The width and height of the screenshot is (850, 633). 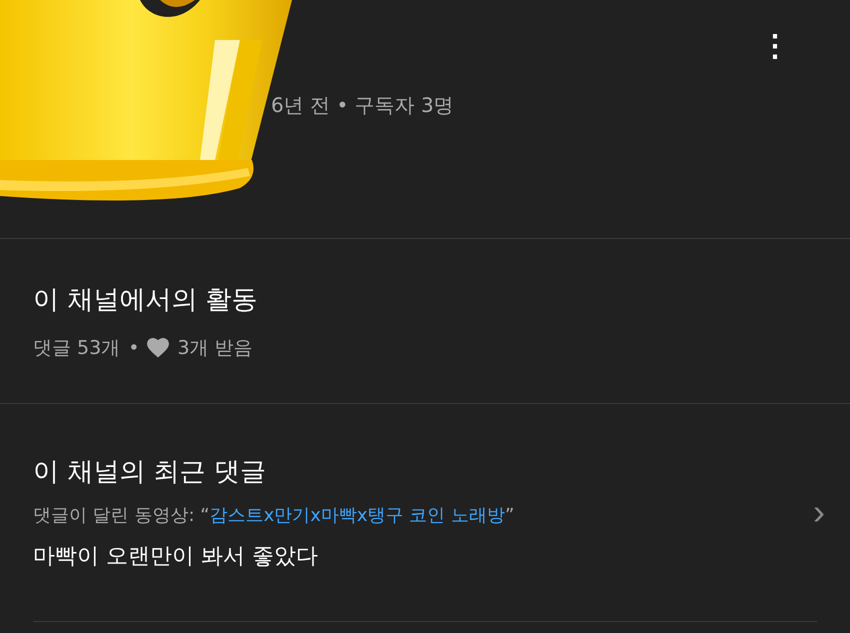 What do you see at coordinates (145, 300) in the screenshot?
I see `section-title: 이 채널에서의 활동` at bounding box center [145, 300].